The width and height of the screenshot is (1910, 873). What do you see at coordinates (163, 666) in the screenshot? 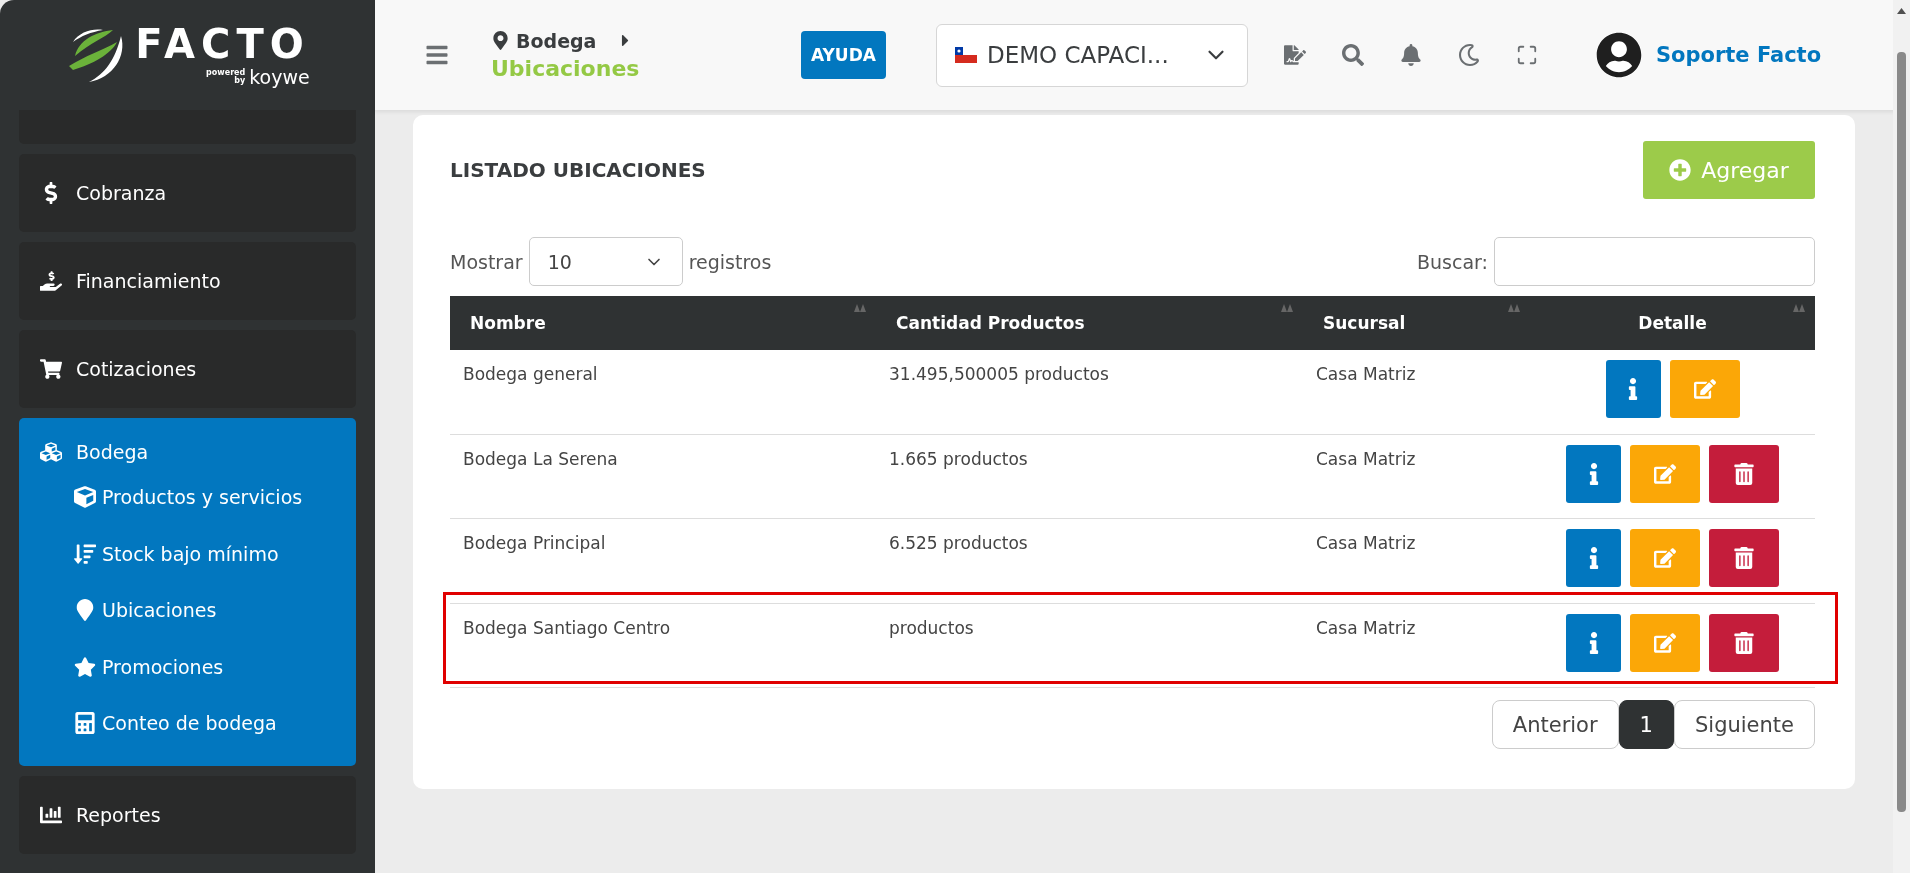
I see `submenu-item: Promociones` at bounding box center [163, 666].